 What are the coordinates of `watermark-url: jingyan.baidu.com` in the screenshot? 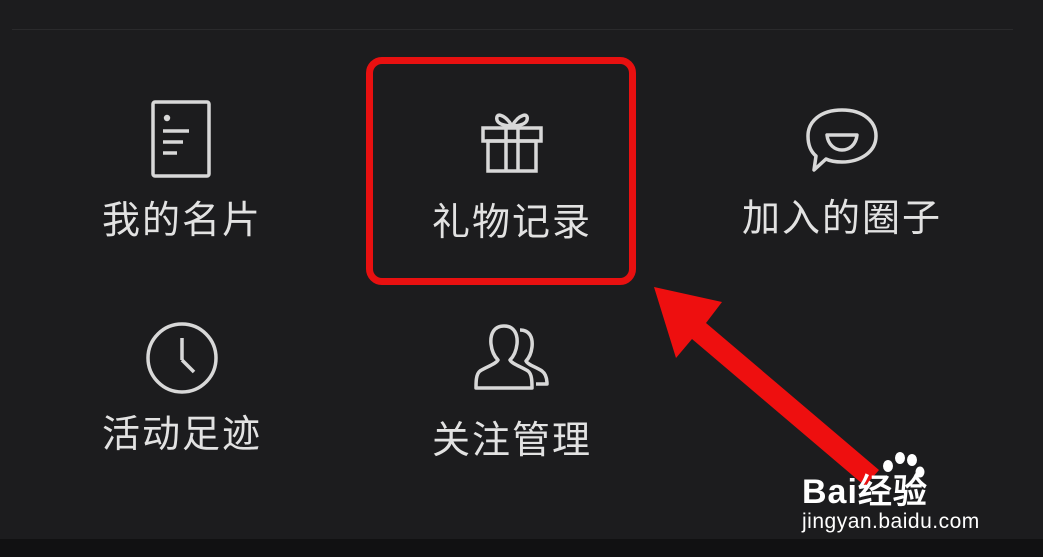 It's located at (891, 521).